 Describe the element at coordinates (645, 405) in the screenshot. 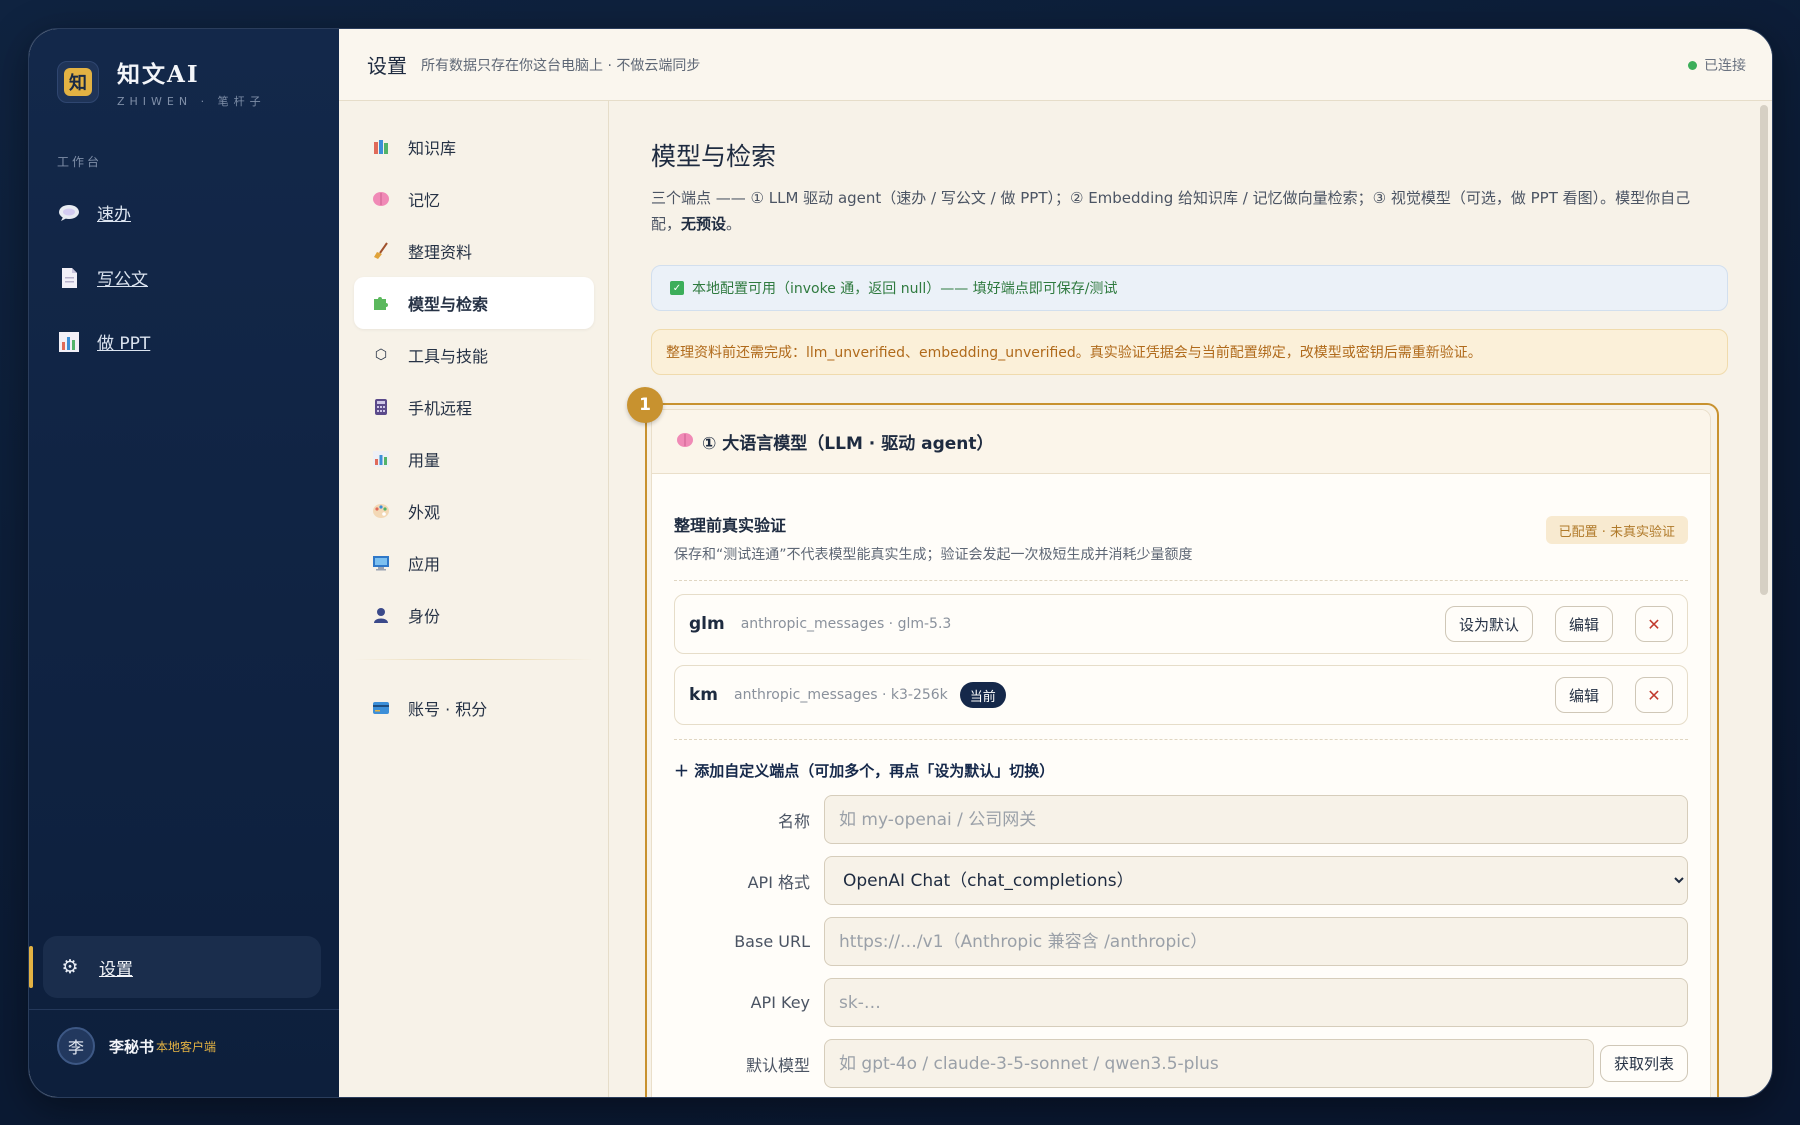

I see `step-badge: 1` at that location.